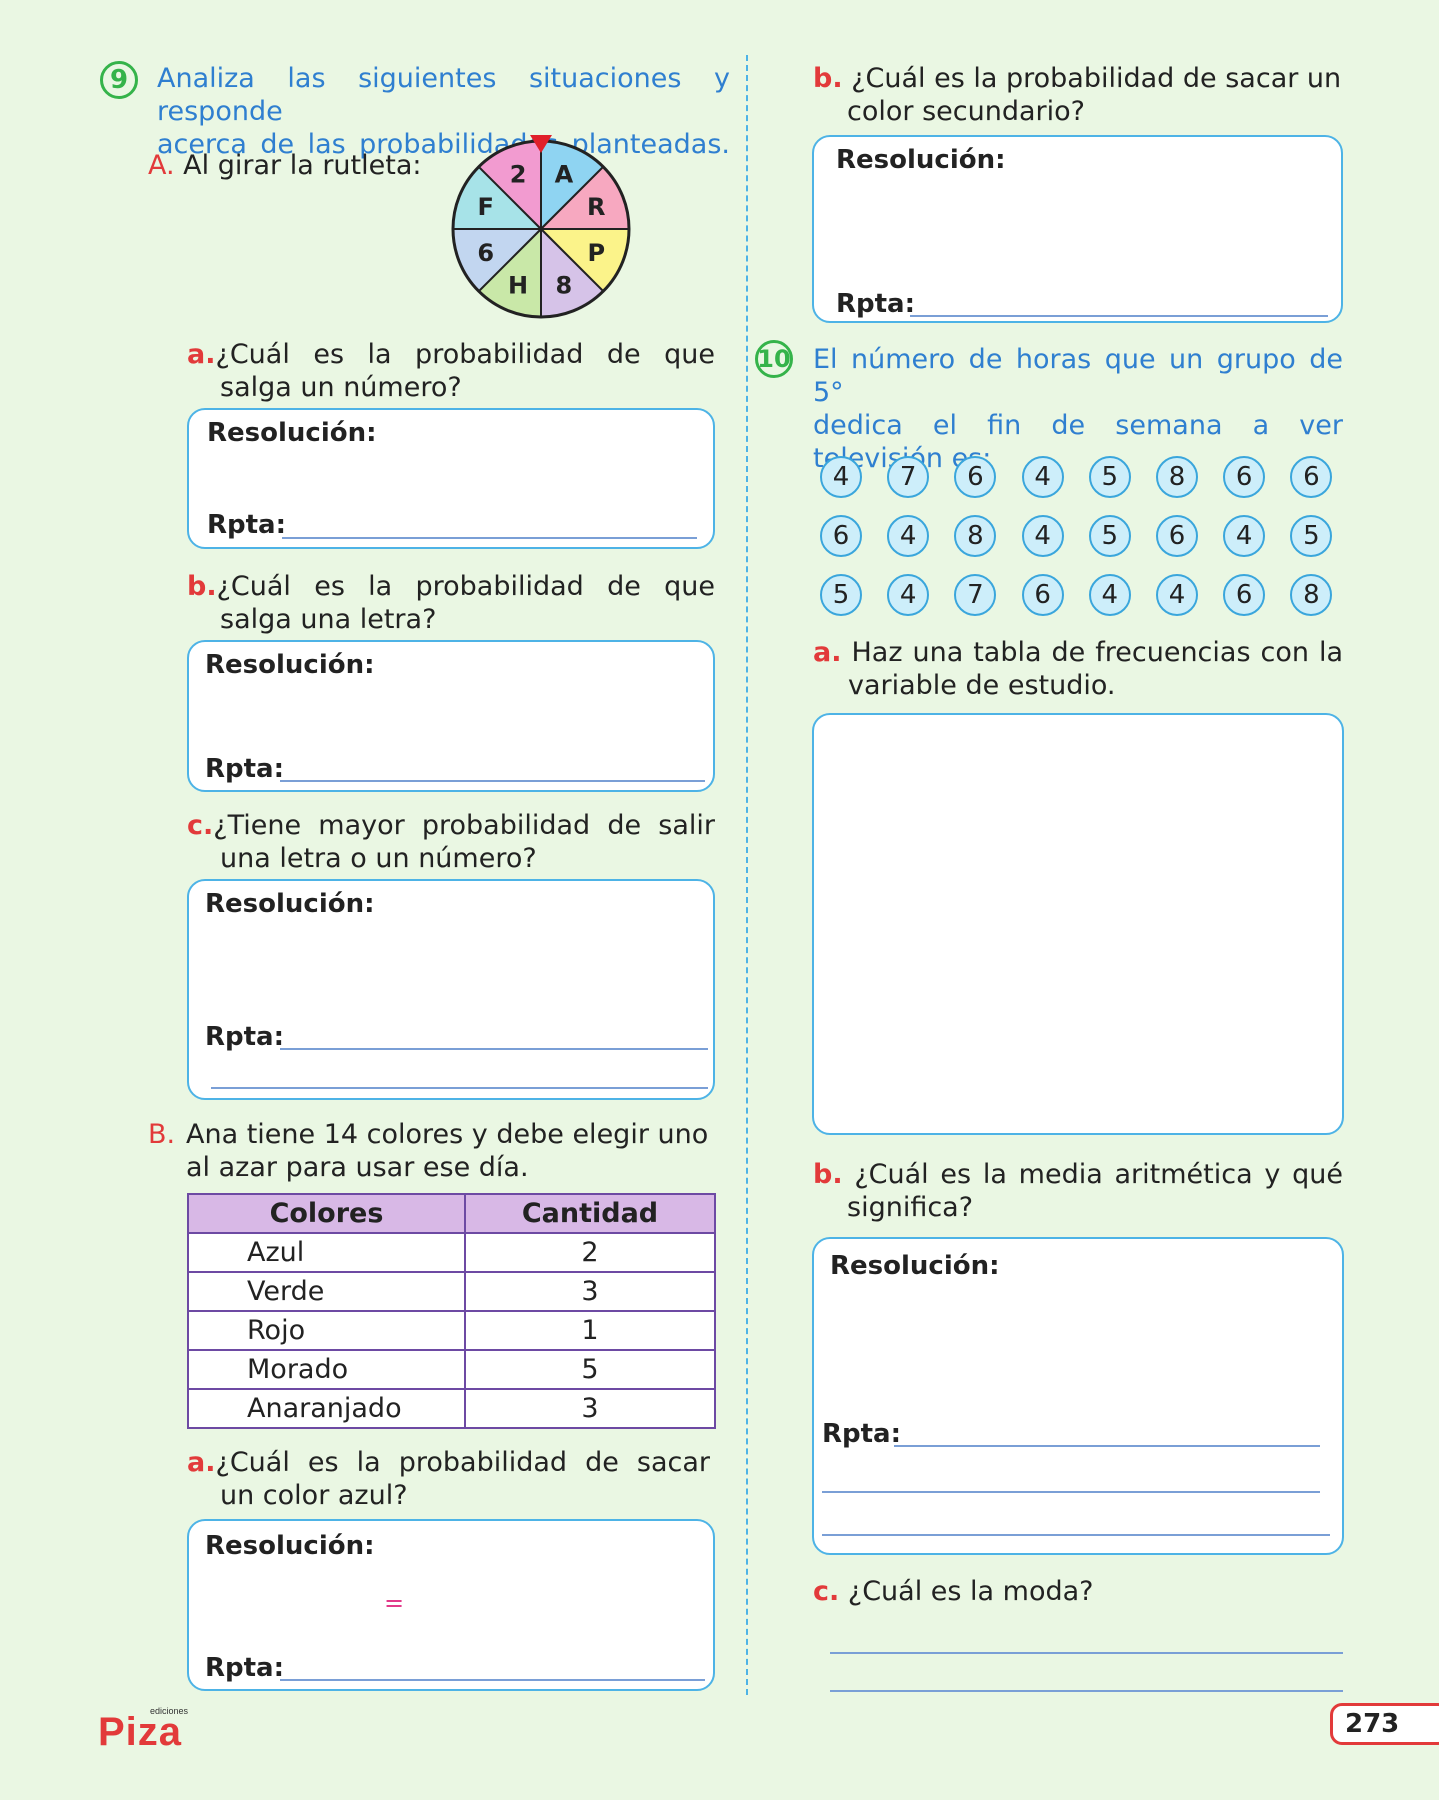 The image size is (1439, 1800). What do you see at coordinates (162, 1134) in the screenshot?
I see `part-b-marker: B.` at bounding box center [162, 1134].